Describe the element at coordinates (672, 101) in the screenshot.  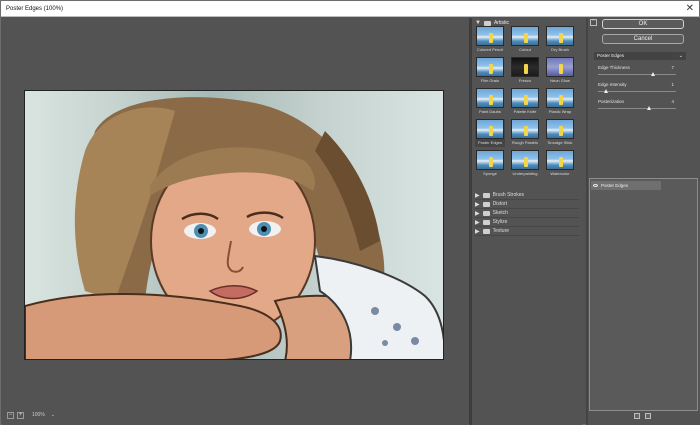
I see `parameter-value: 4` at that location.